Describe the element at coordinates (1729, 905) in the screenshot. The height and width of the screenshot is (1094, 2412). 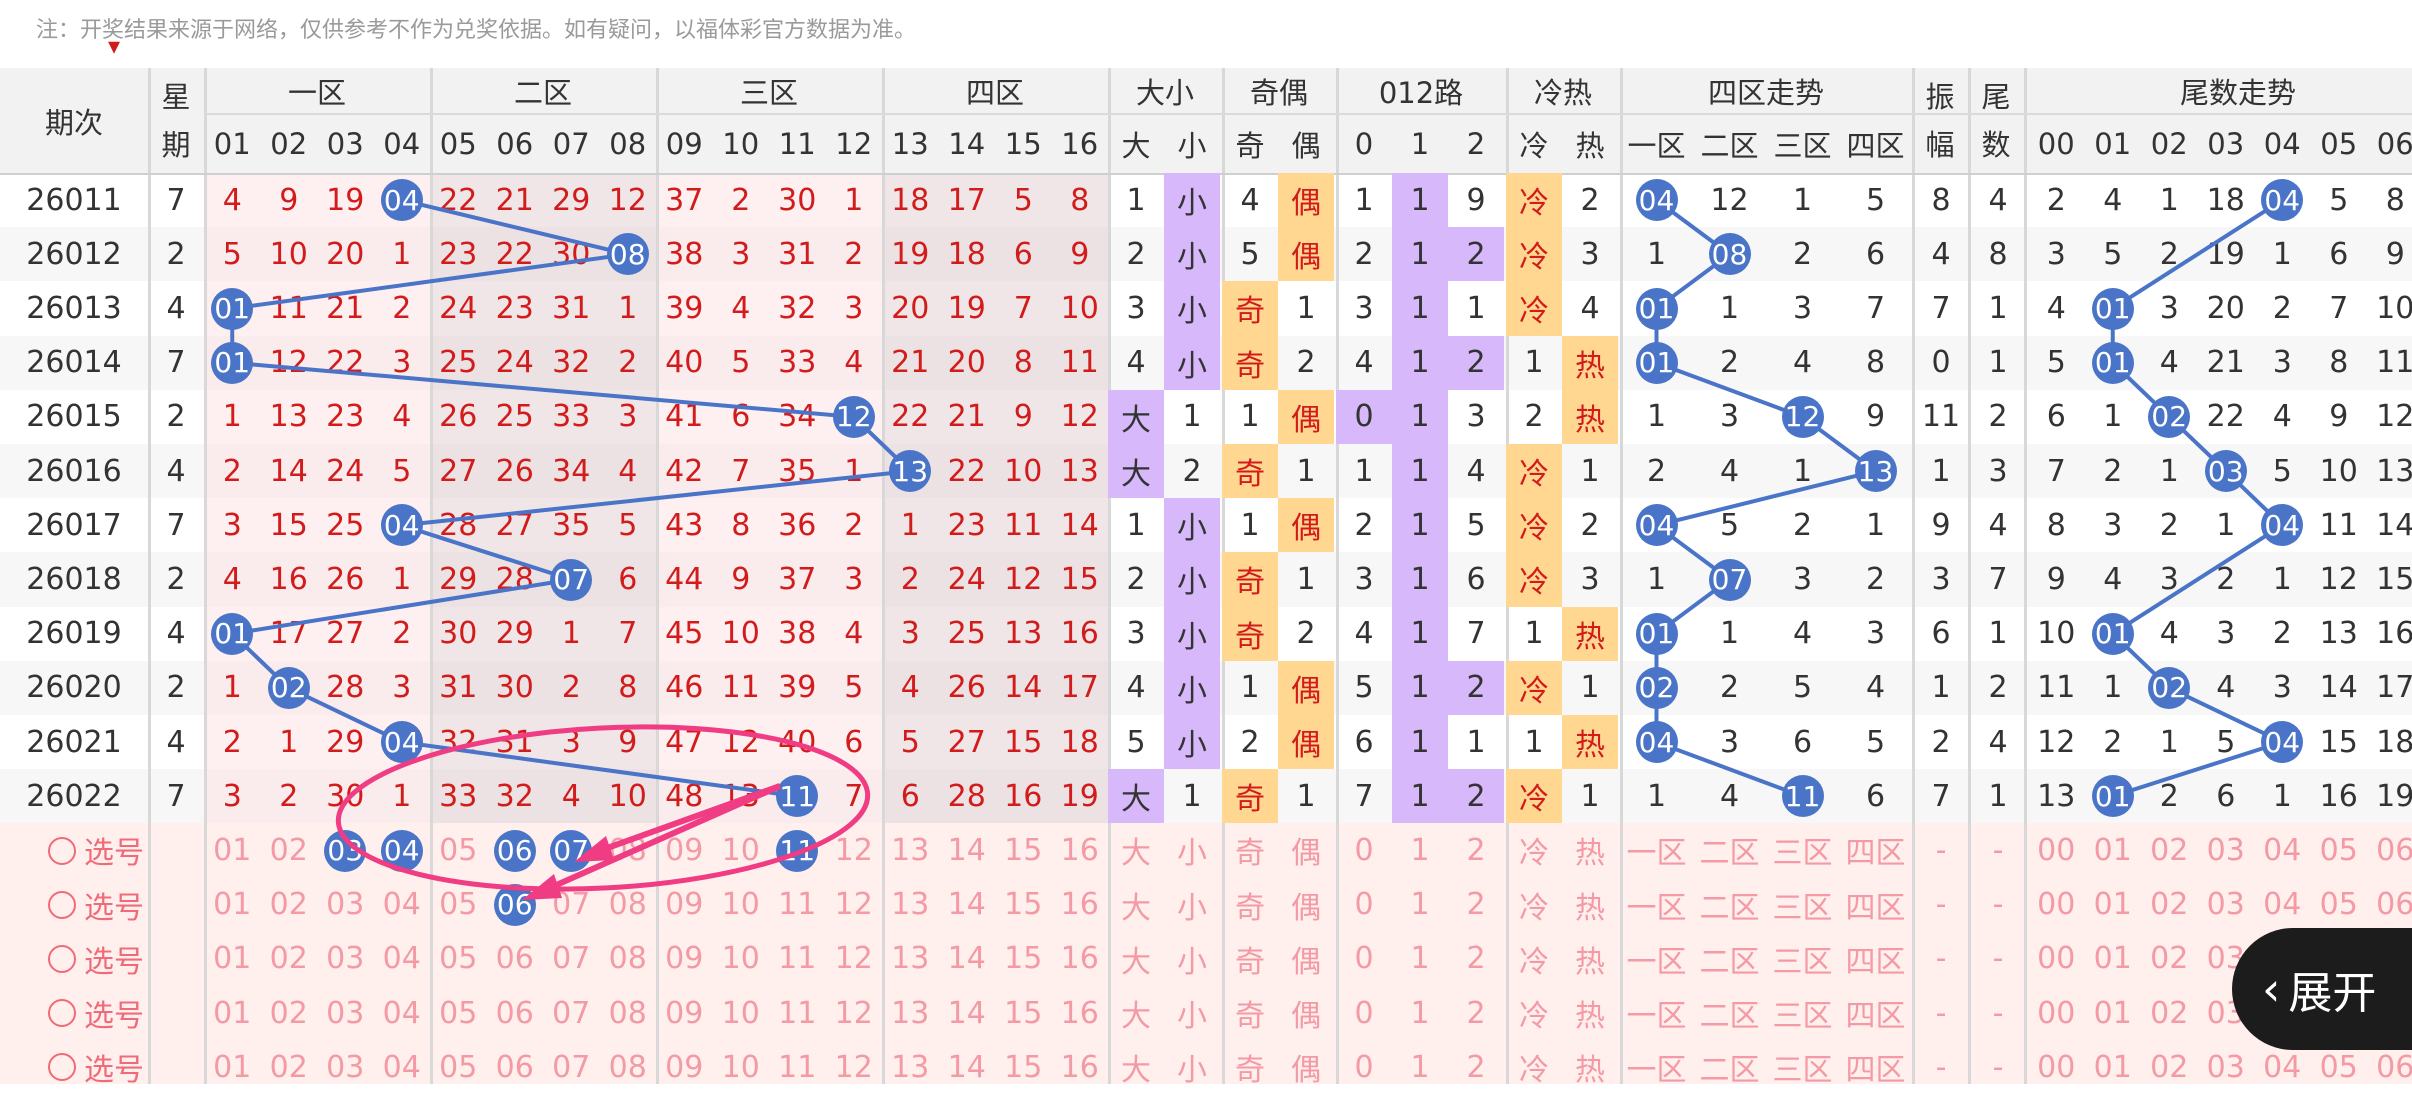
I see `pick-zone-option: 二区` at that location.